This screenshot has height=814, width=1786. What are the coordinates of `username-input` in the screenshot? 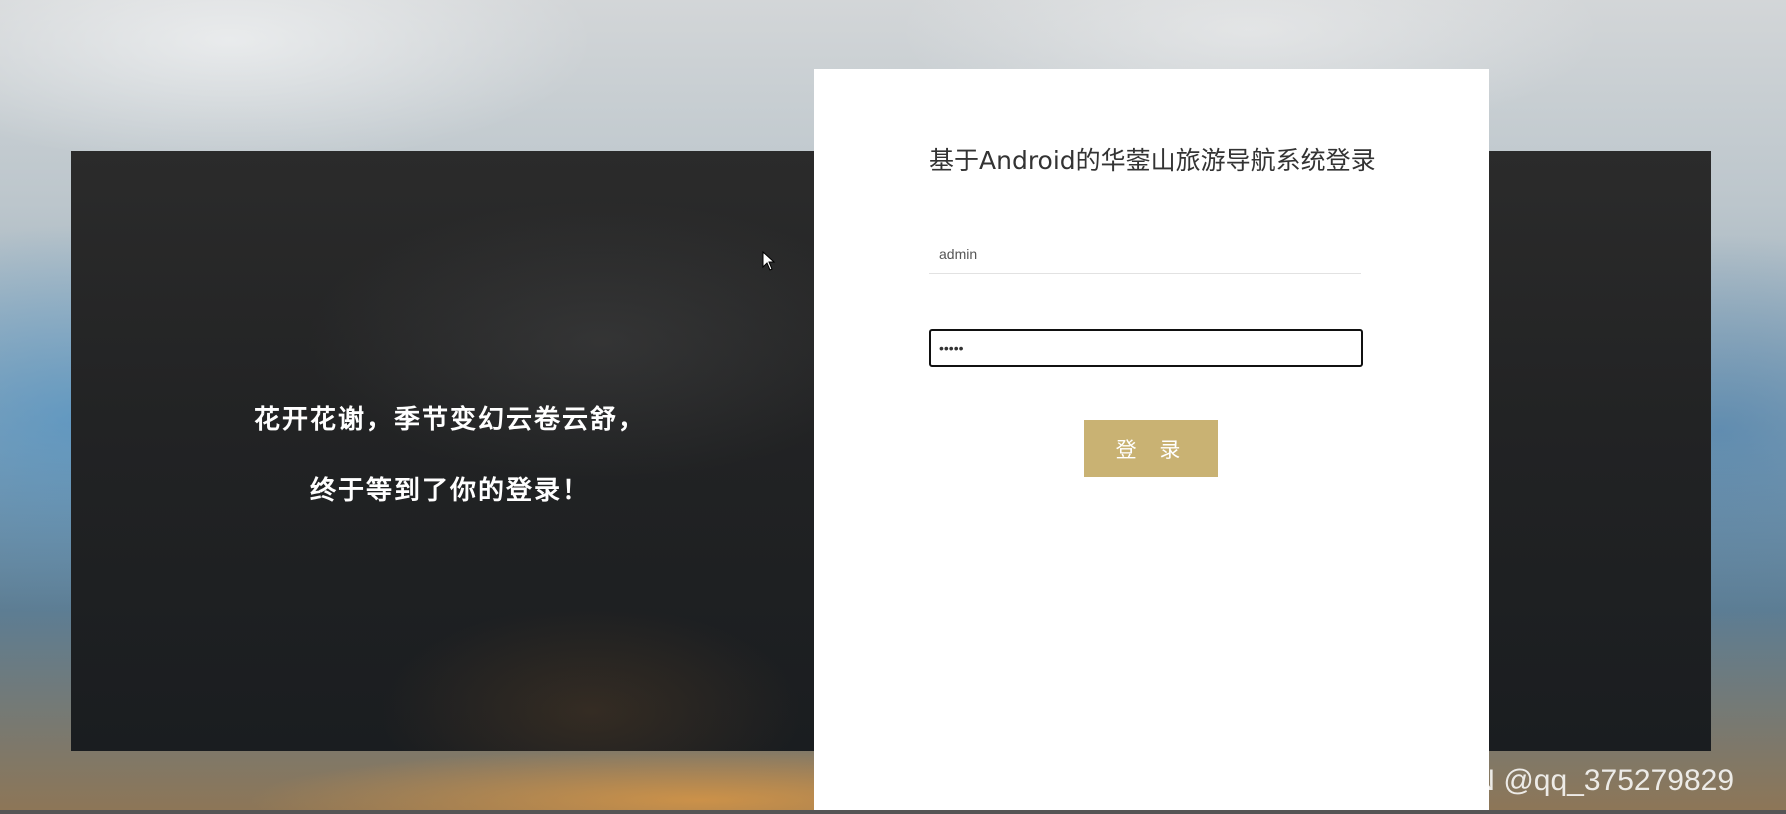 It's located at (1145, 254).